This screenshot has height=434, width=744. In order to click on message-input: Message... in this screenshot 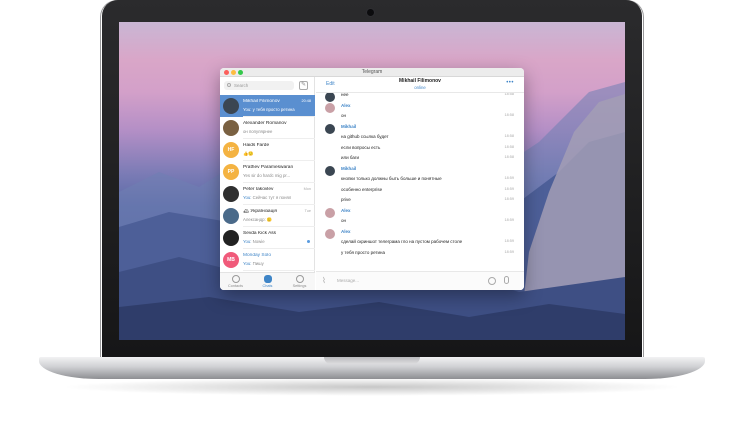, I will do `click(411, 281)`.